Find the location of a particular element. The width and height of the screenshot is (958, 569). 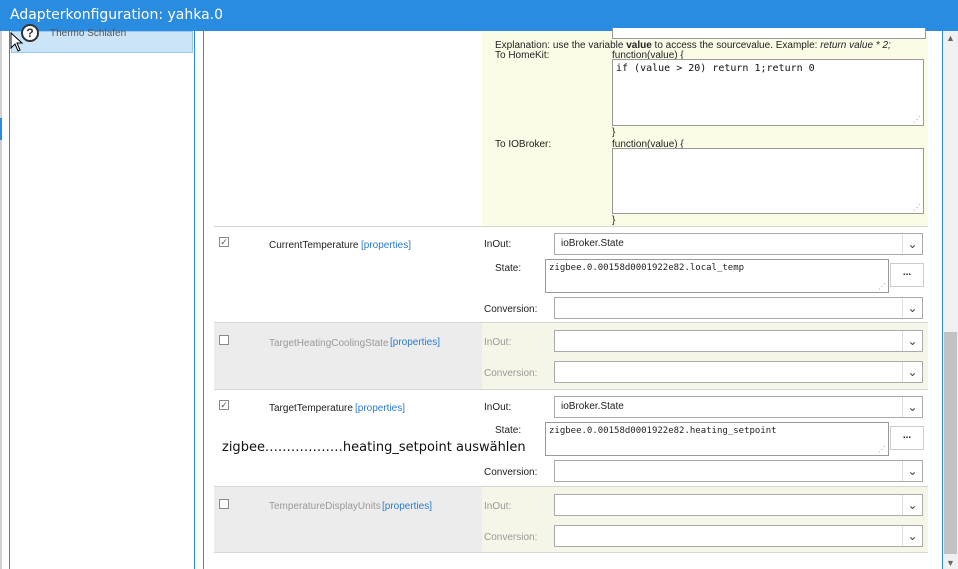

left-edge-accent is located at coordinates (1, 129).